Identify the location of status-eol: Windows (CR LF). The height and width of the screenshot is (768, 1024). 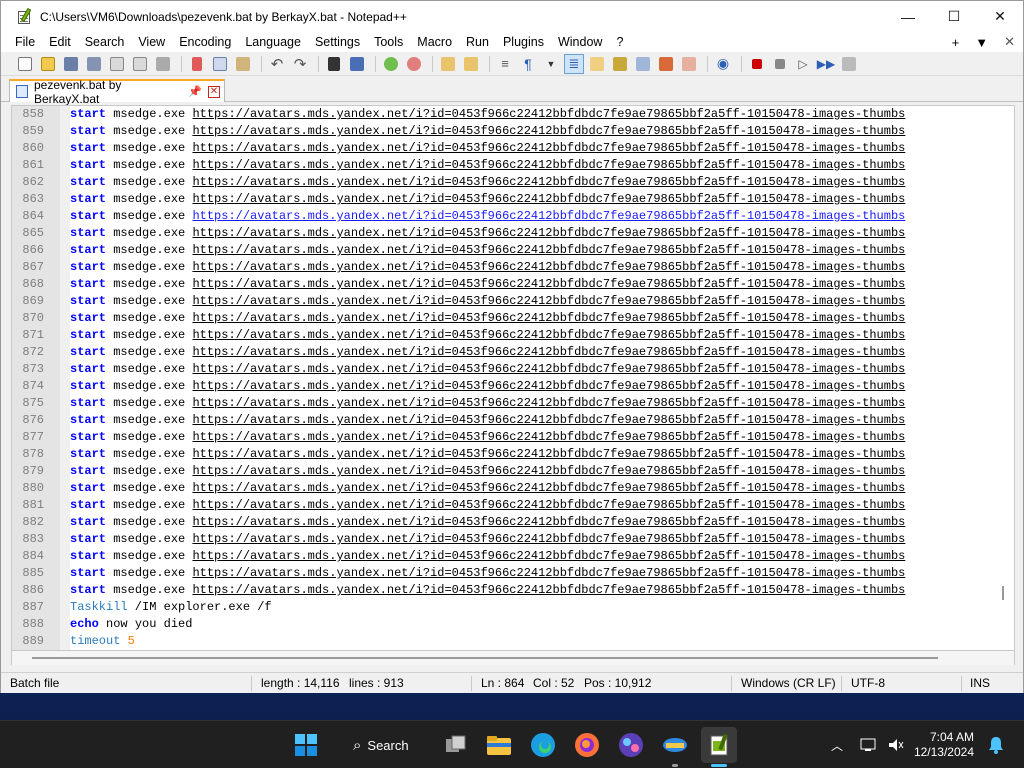
(788, 683).